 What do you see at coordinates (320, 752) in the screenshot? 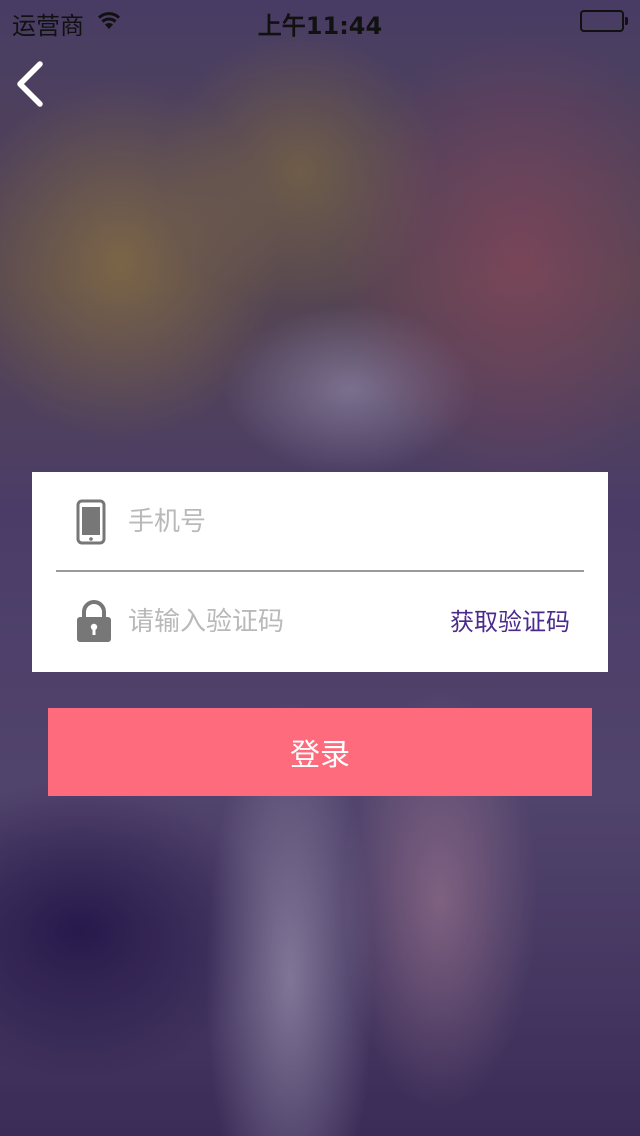
I see `login-button: 登录` at bounding box center [320, 752].